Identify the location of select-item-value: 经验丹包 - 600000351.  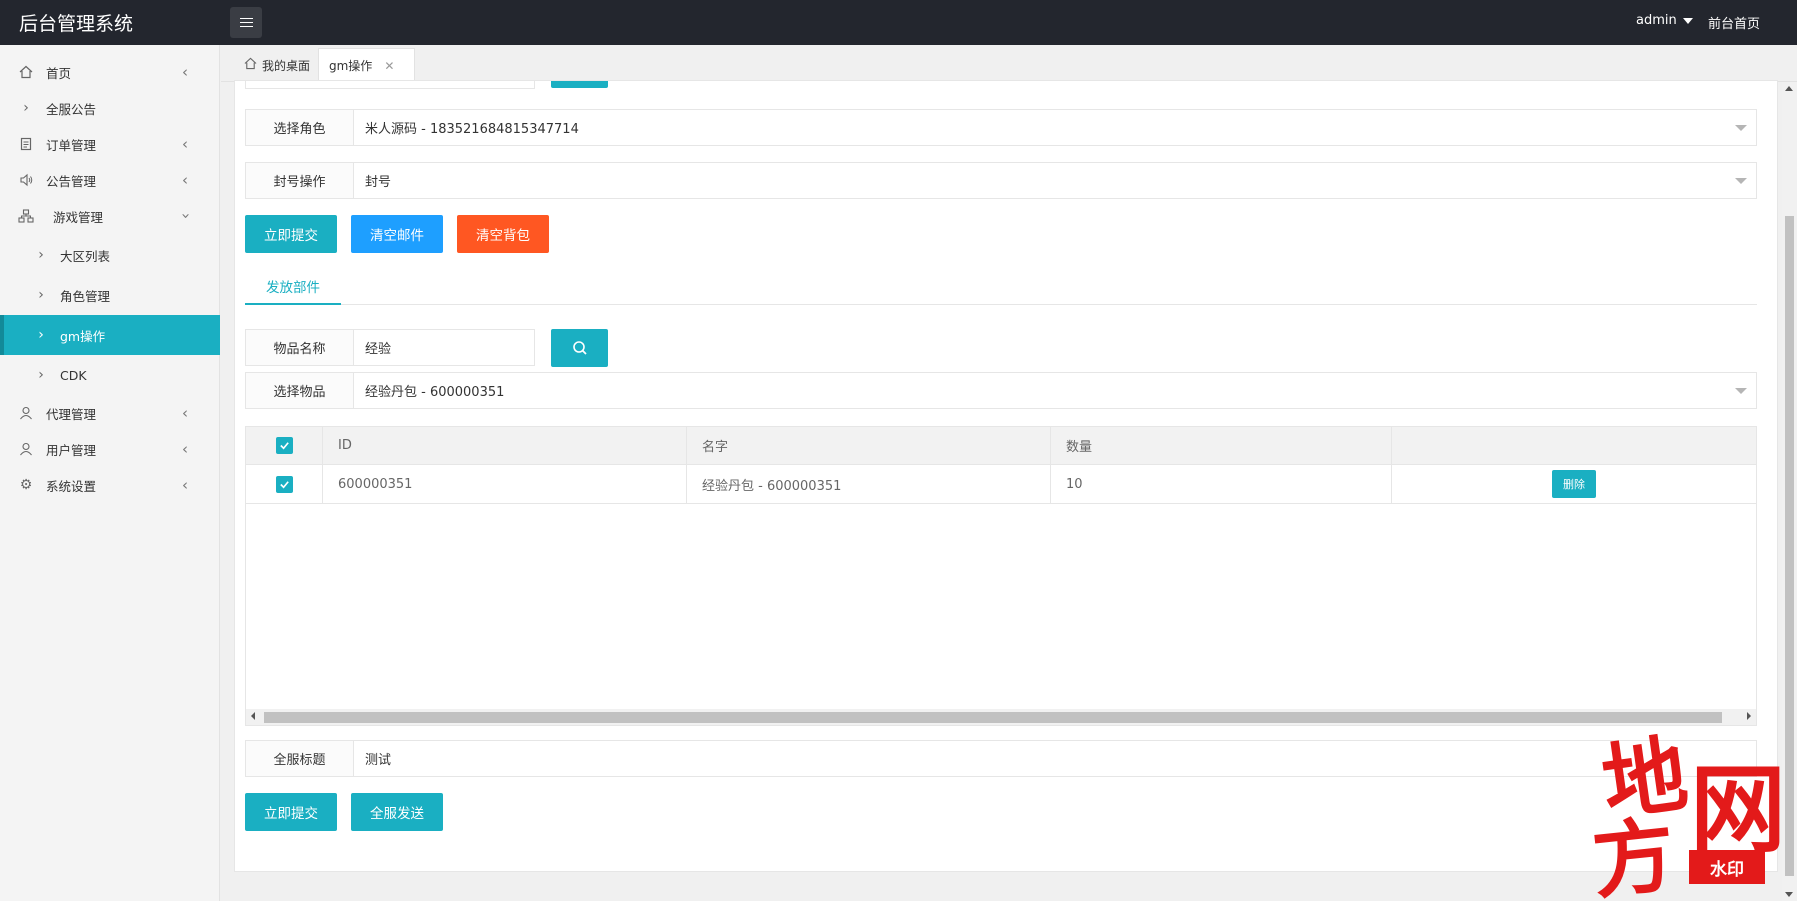
(435, 392).